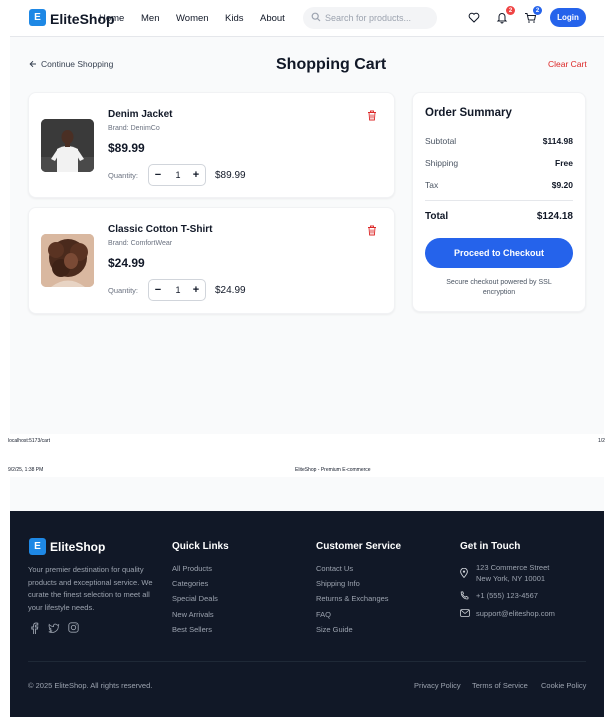 The height and width of the screenshot is (723, 610). I want to click on cart-badge: 2, so click(537, 10).